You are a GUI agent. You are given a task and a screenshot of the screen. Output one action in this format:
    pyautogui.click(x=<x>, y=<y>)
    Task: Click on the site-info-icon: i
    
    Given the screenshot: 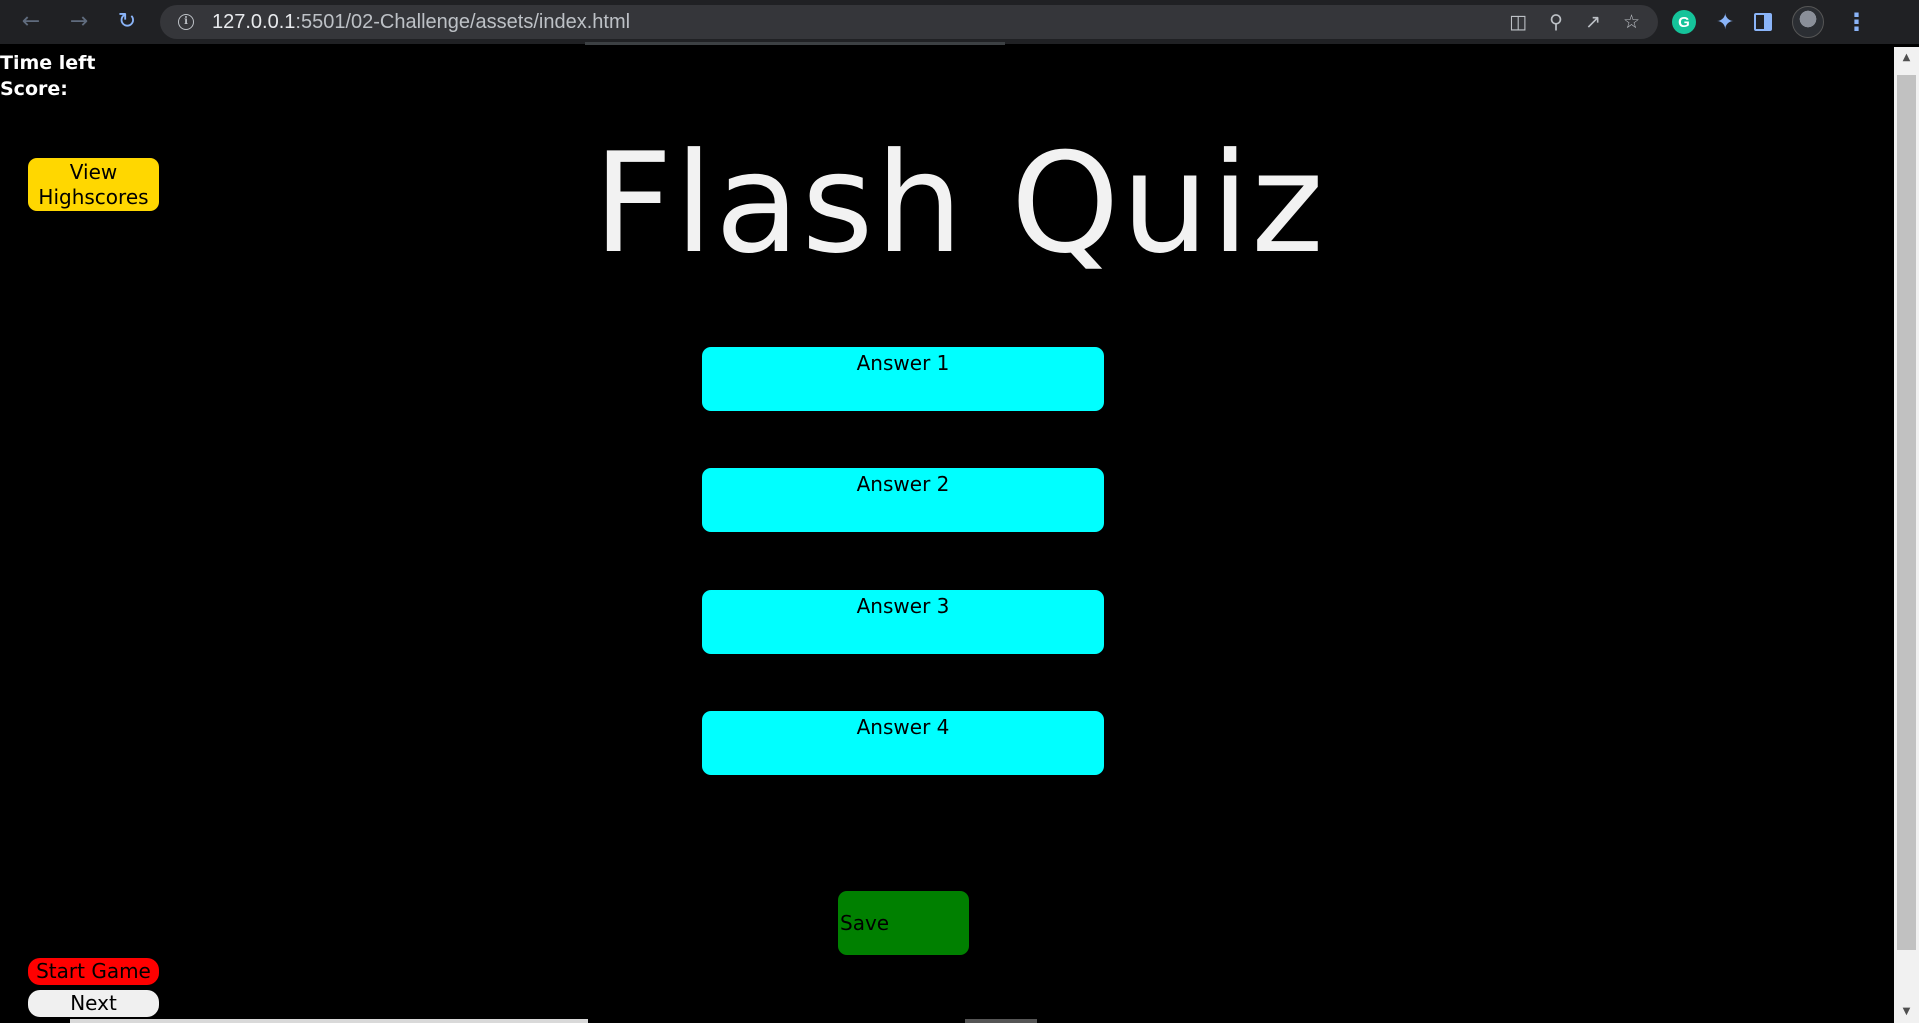 What is the action you would take?
    pyautogui.click(x=186, y=22)
    